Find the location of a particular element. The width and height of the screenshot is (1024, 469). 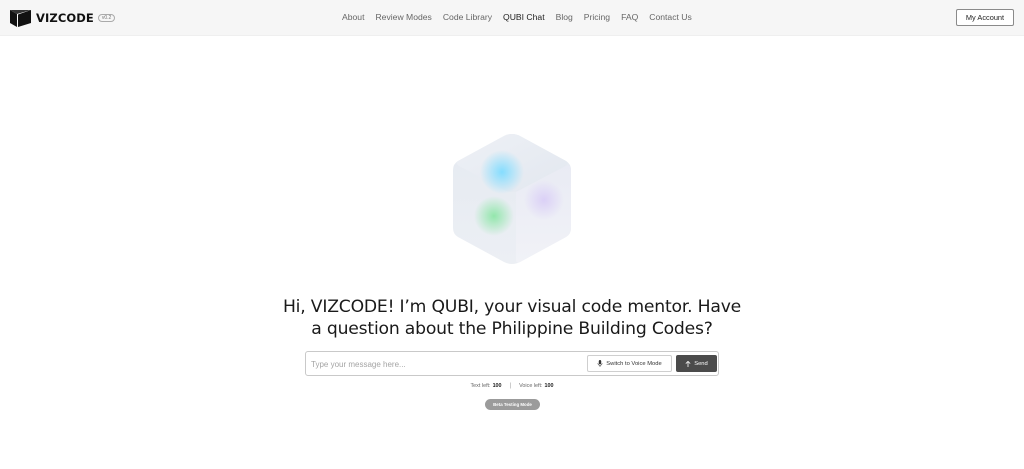

voice-left-value: 100 is located at coordinates (549, 386).